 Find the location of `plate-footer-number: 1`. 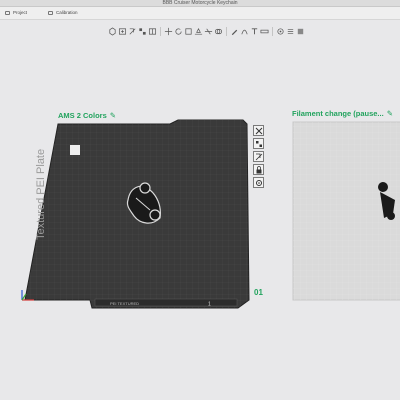

plate-footer-number: 1 is located at coordinates (209, 305).